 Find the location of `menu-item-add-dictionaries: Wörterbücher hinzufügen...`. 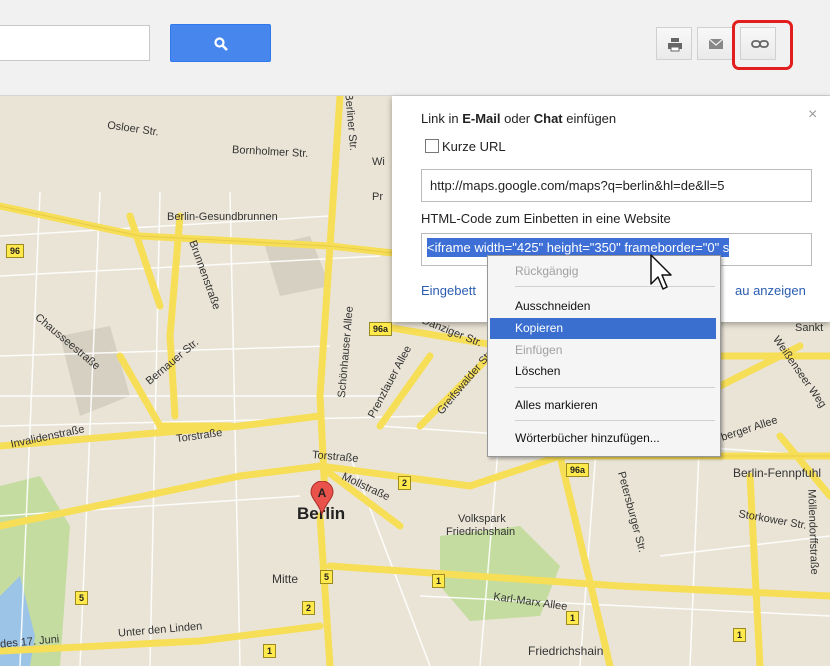

menu-item-add-dictionaries: Wörterbücher hinzufügen... is located at coordinates (603, 438).